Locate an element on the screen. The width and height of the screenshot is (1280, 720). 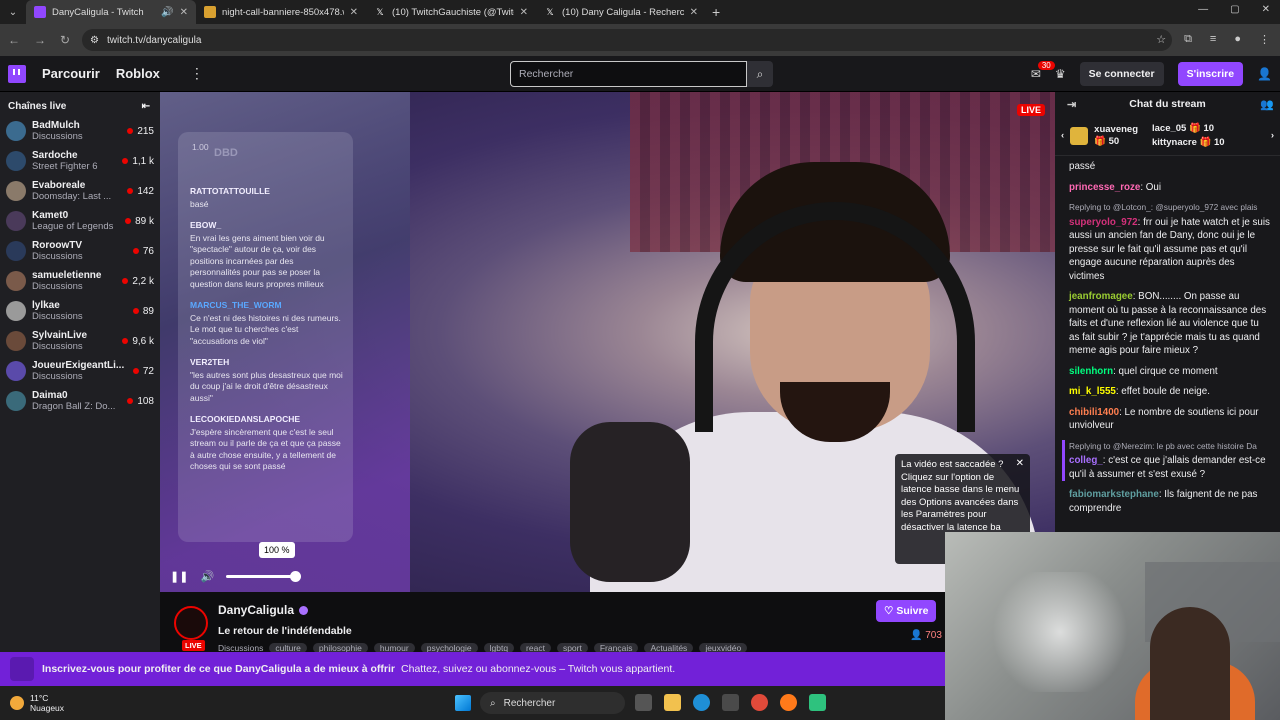
user-menu-icon: 👤 is located at coordinates (1264, 74).